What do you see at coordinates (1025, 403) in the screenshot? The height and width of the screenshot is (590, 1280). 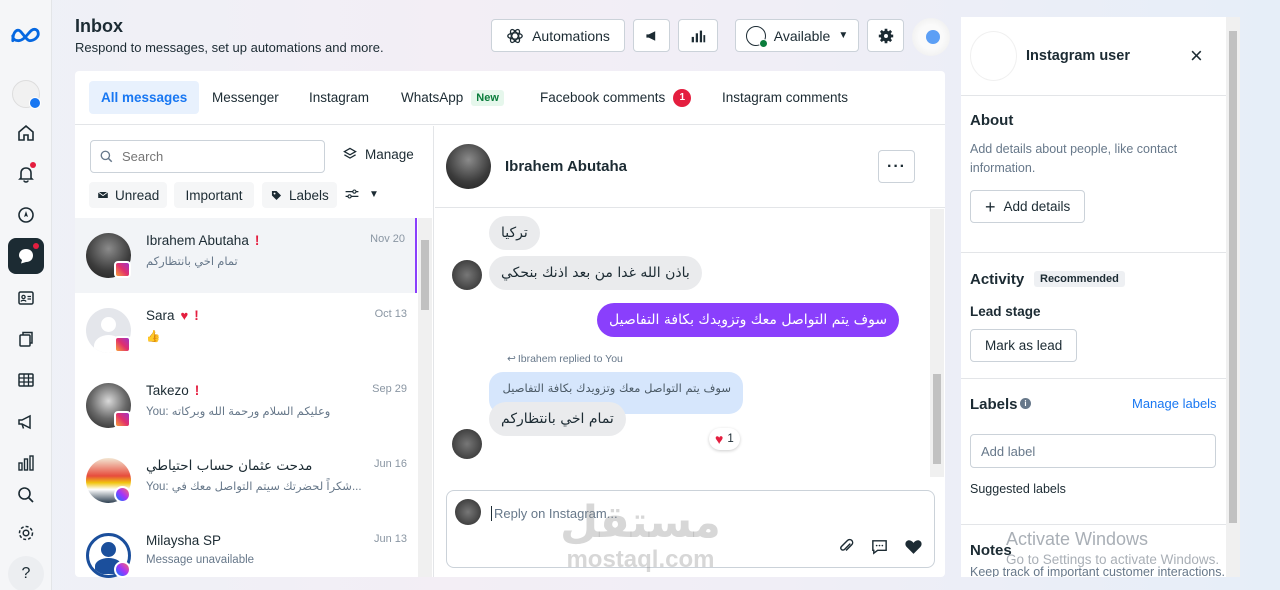 I see `info-icon: i` at bounding box center [1025, 403].